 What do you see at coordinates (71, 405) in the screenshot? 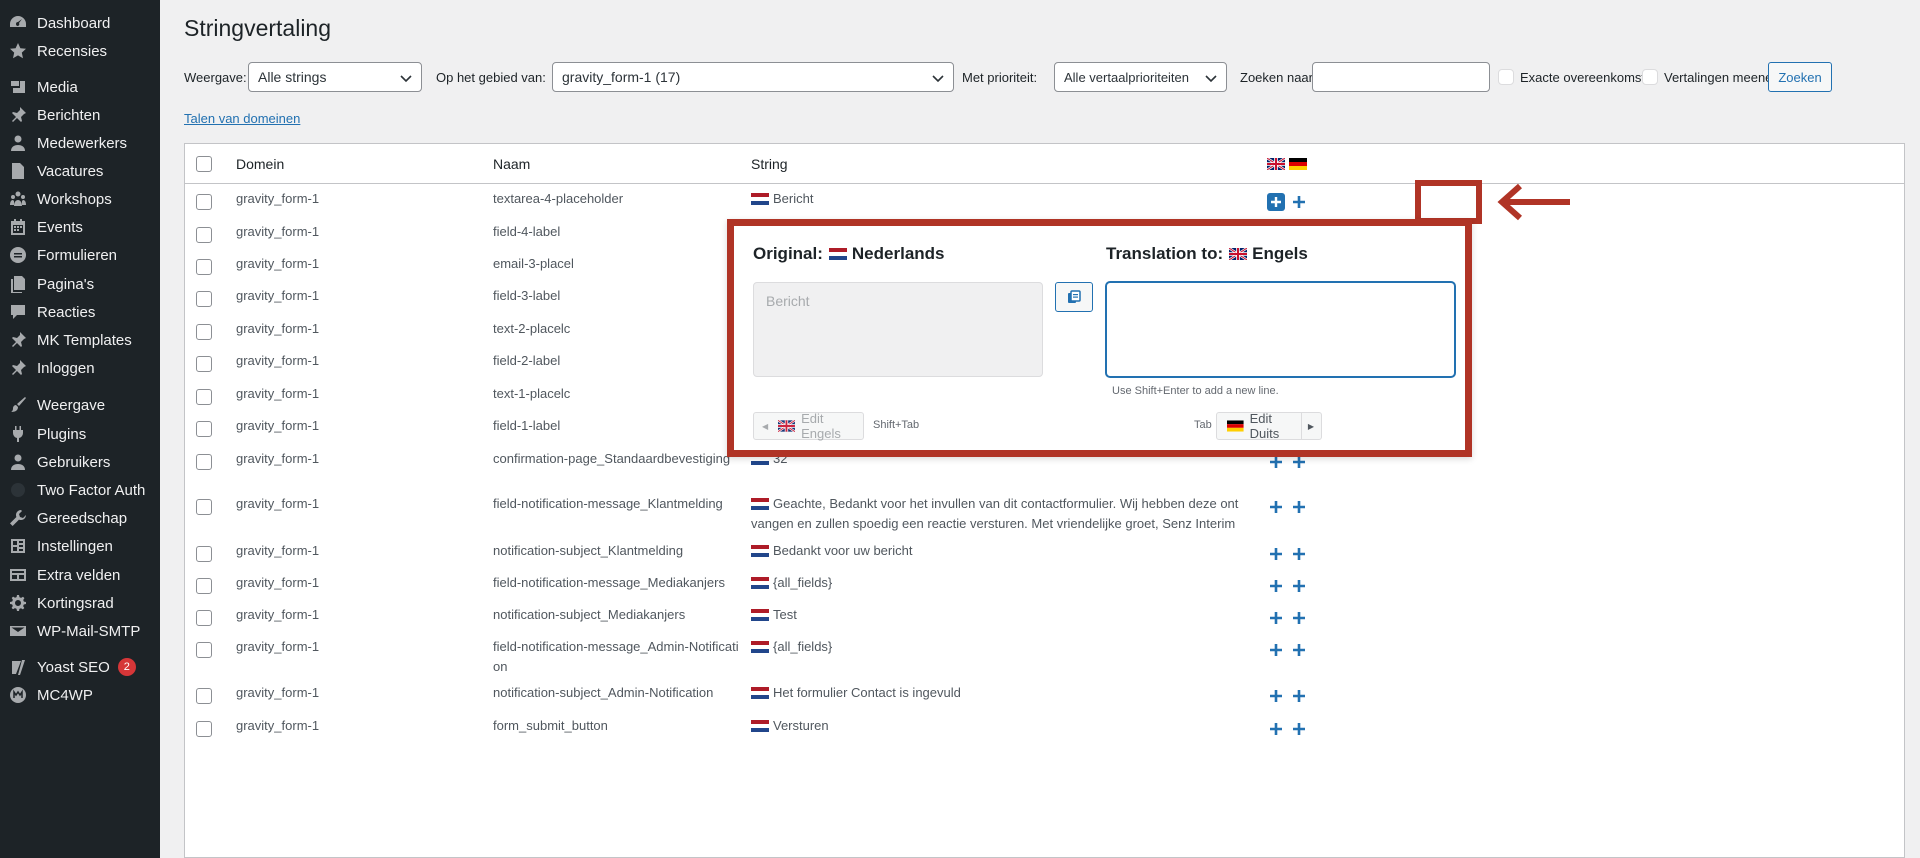
I see `sidebar-item-label: Weergave` at bounding box center [71, 405].